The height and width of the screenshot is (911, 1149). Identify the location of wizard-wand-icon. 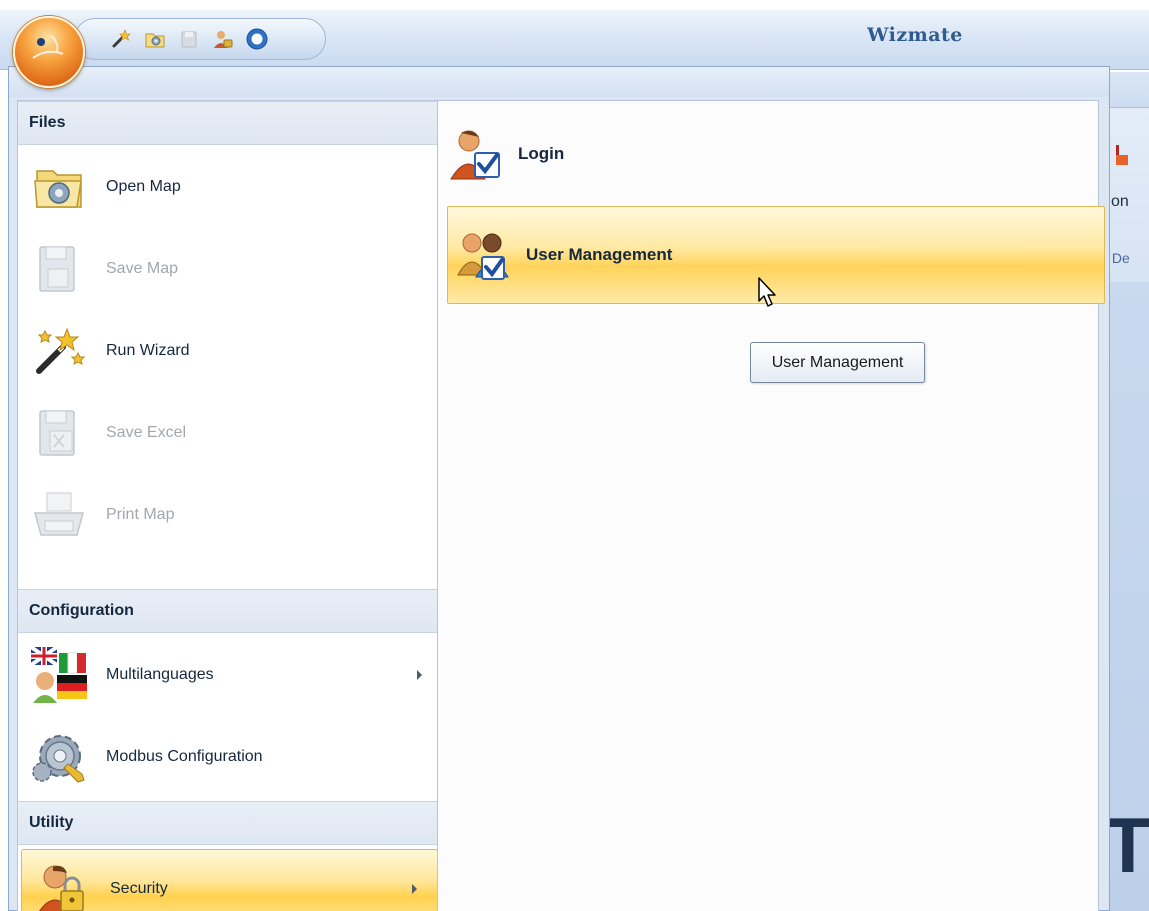
(59, 351).